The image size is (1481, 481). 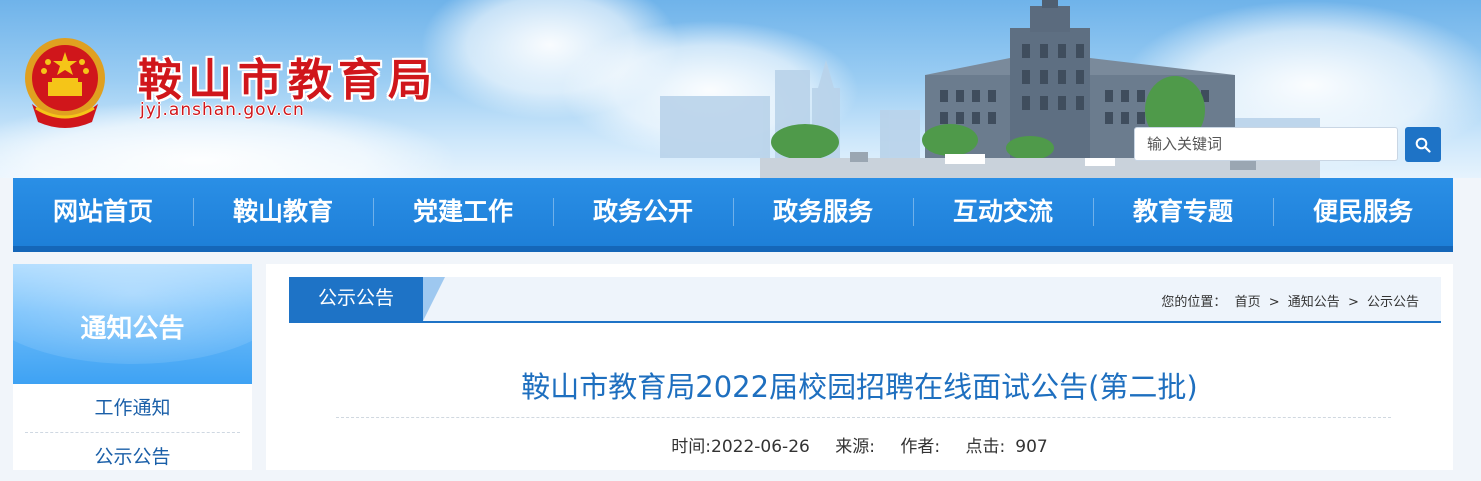 What do you see at coordinates (463, 212) in the screenshot?
I see `nav-item-party-building: 党建工作` at bounding box center [463, 212].